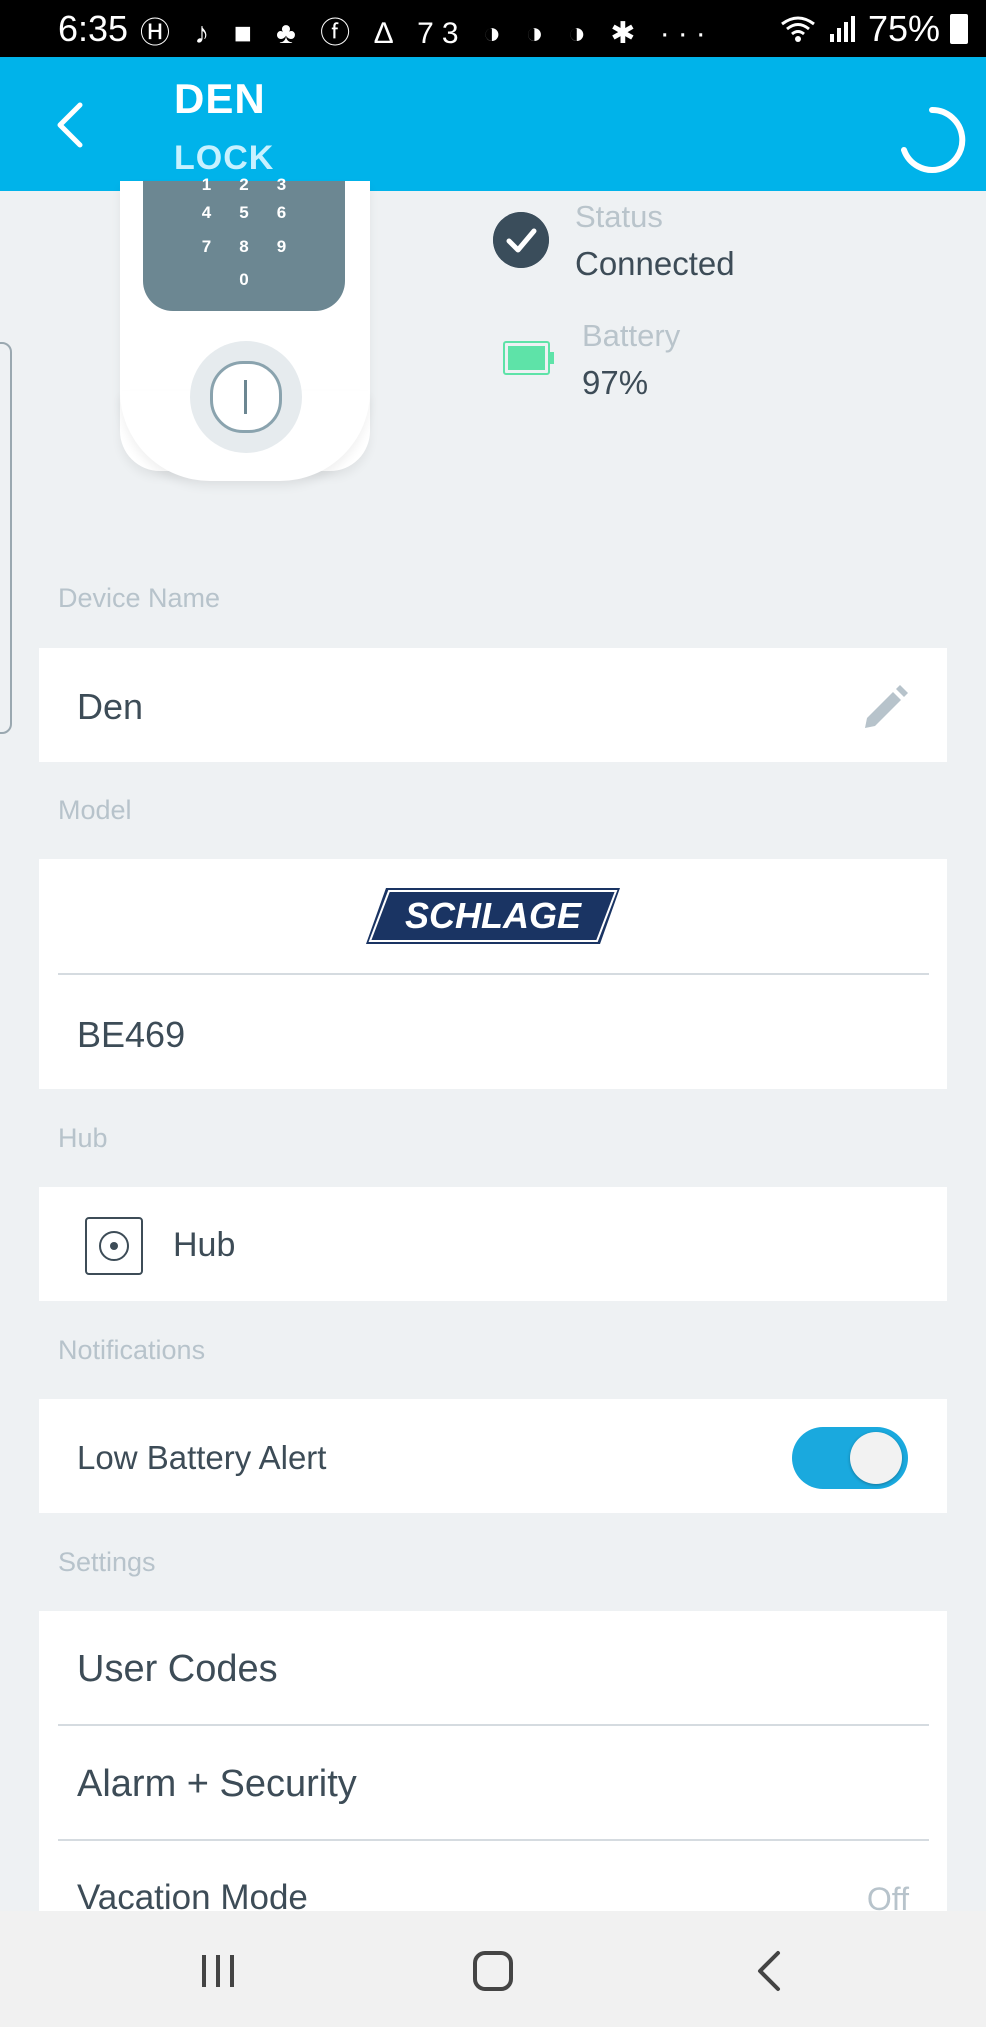 The width and height of the screenshot is (986, 2027). Describe the element at coordinates (139, 598) in the screenshot. I see `section-label-device-name: Device Name` at that location.